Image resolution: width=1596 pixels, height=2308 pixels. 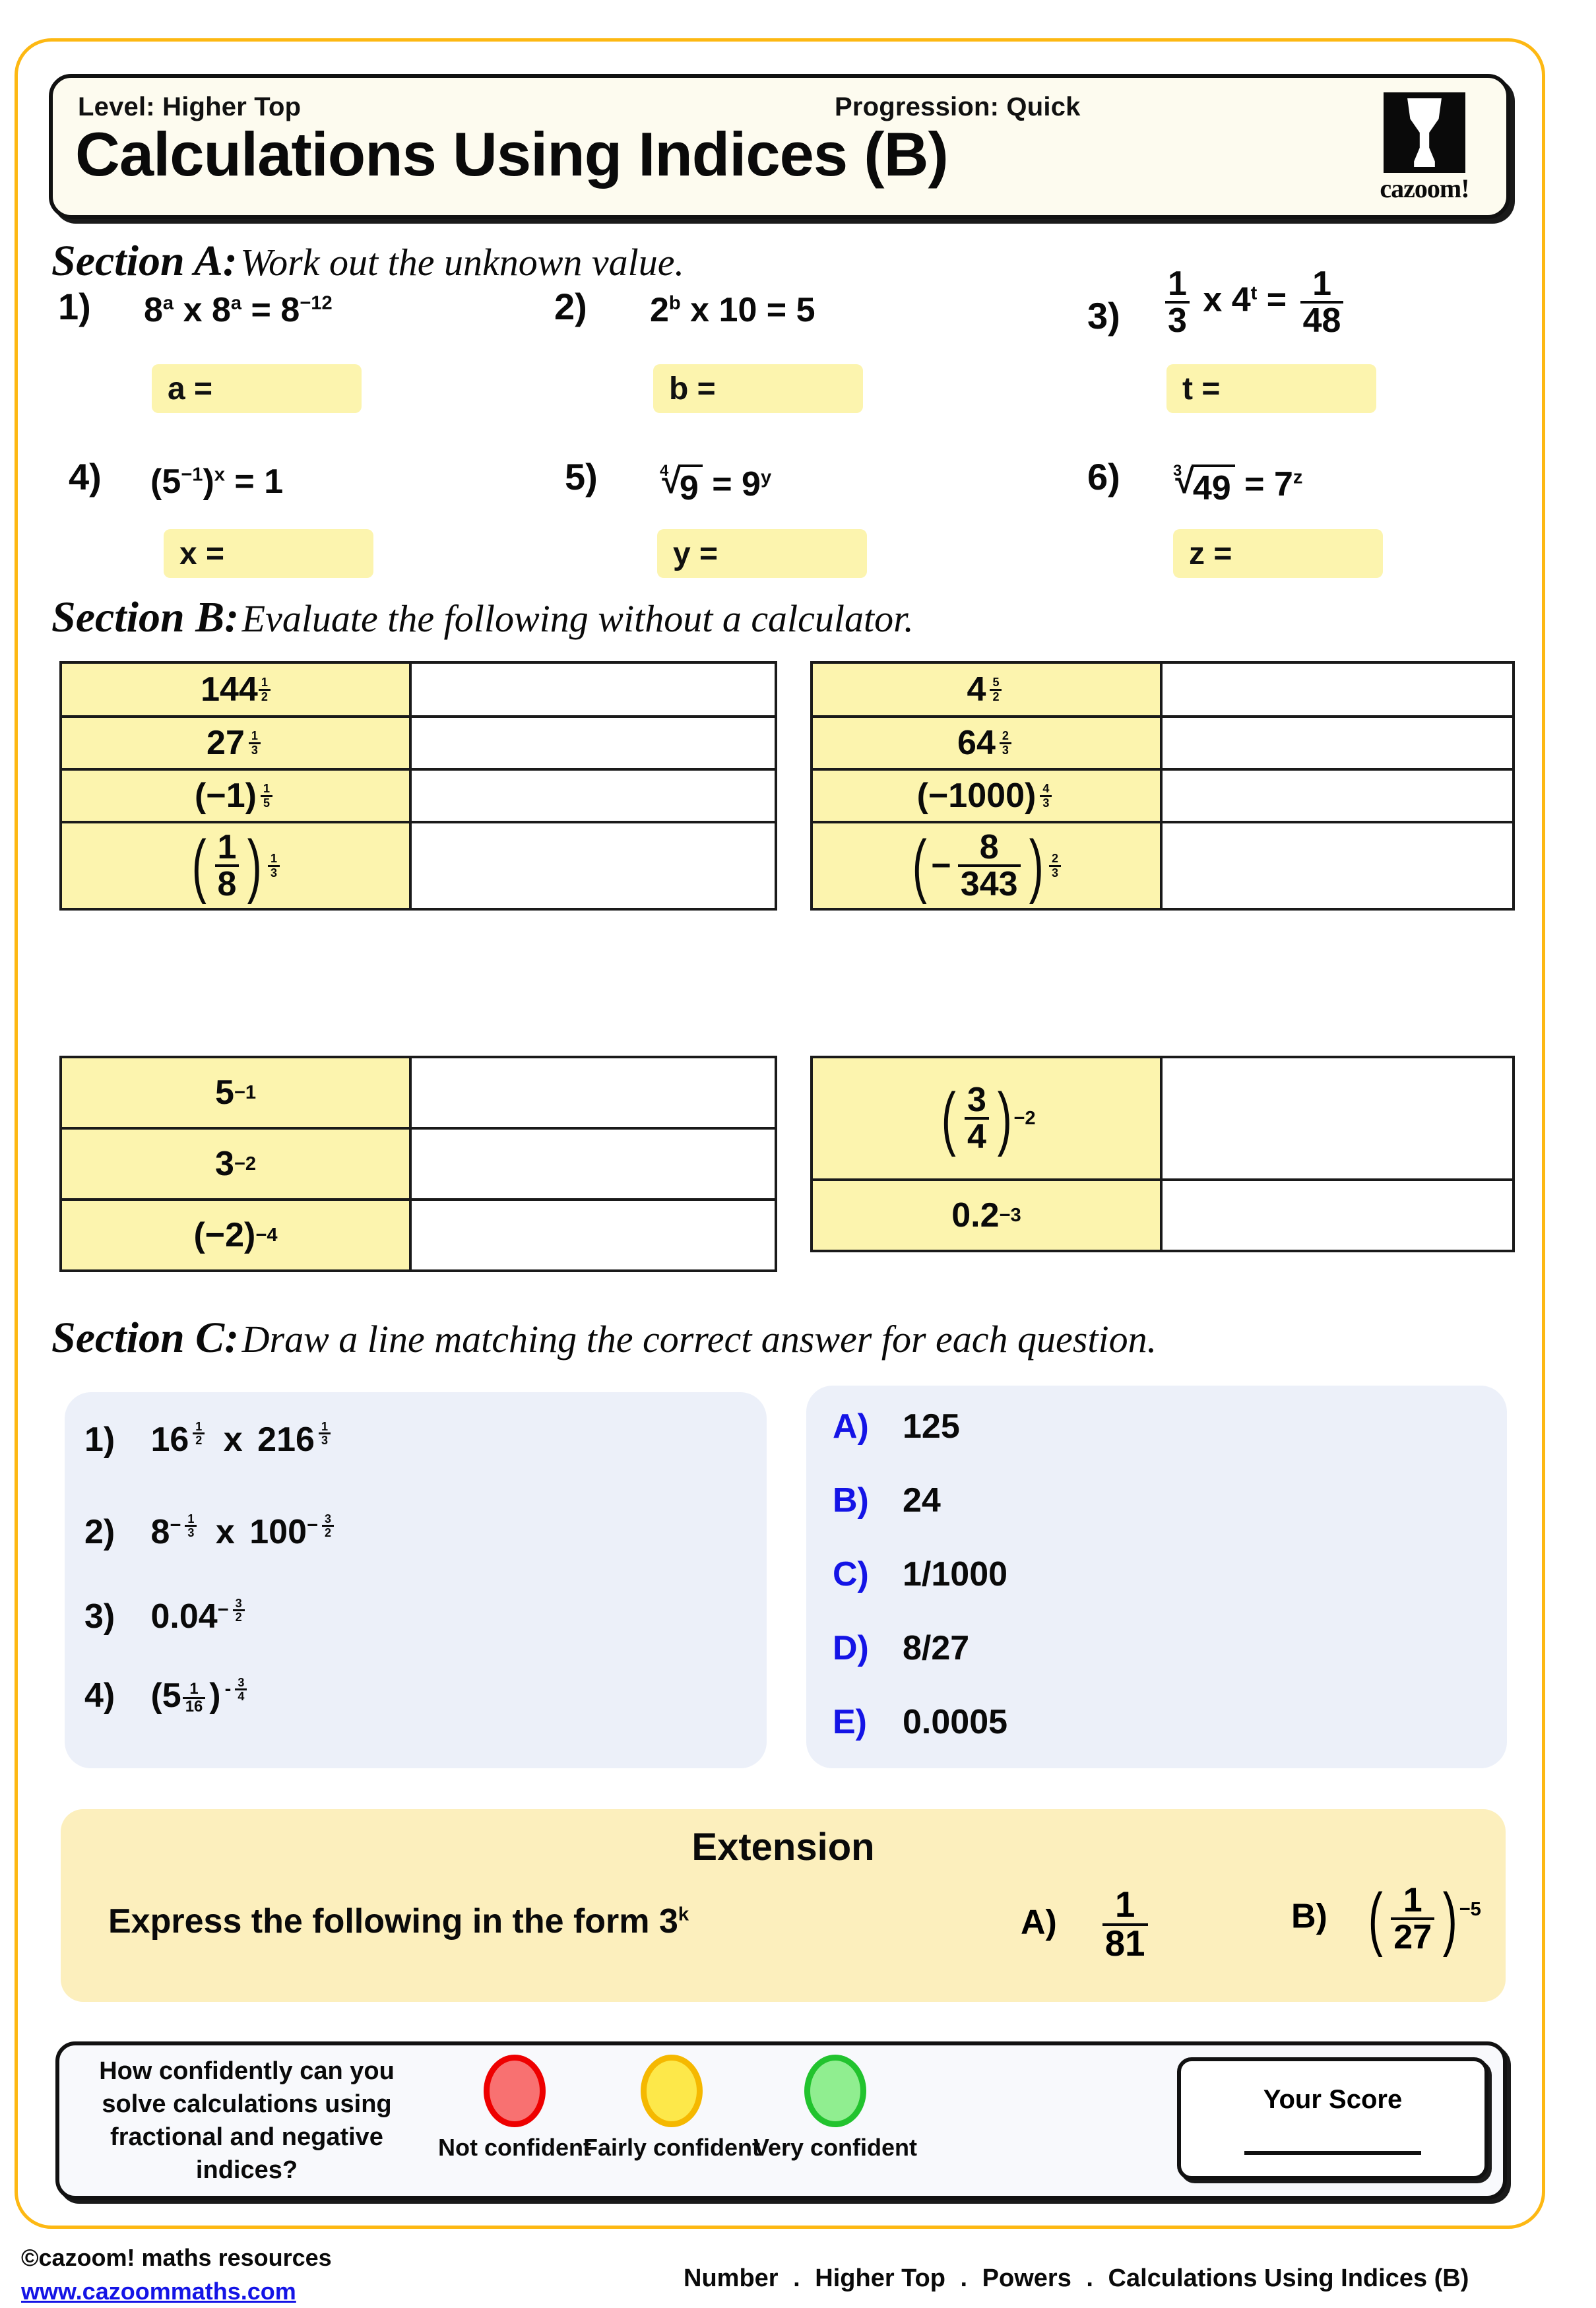 I want to click on answer-label-y: y =, so click(x=696, y=553).